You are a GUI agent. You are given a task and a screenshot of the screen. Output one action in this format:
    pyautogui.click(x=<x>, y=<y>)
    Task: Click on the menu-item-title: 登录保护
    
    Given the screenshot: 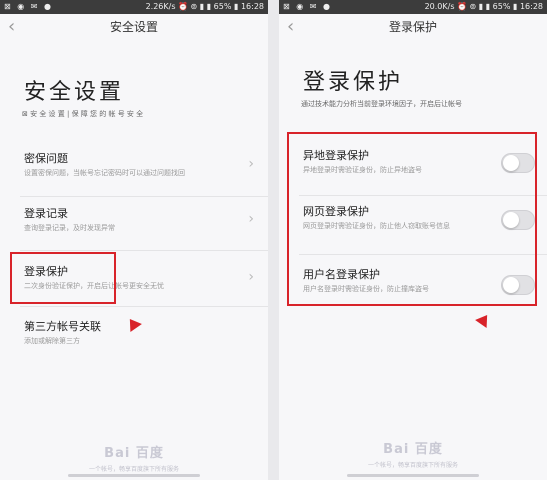 What is the action you would take?
    pyautogui.click(x=46, y=271)
    